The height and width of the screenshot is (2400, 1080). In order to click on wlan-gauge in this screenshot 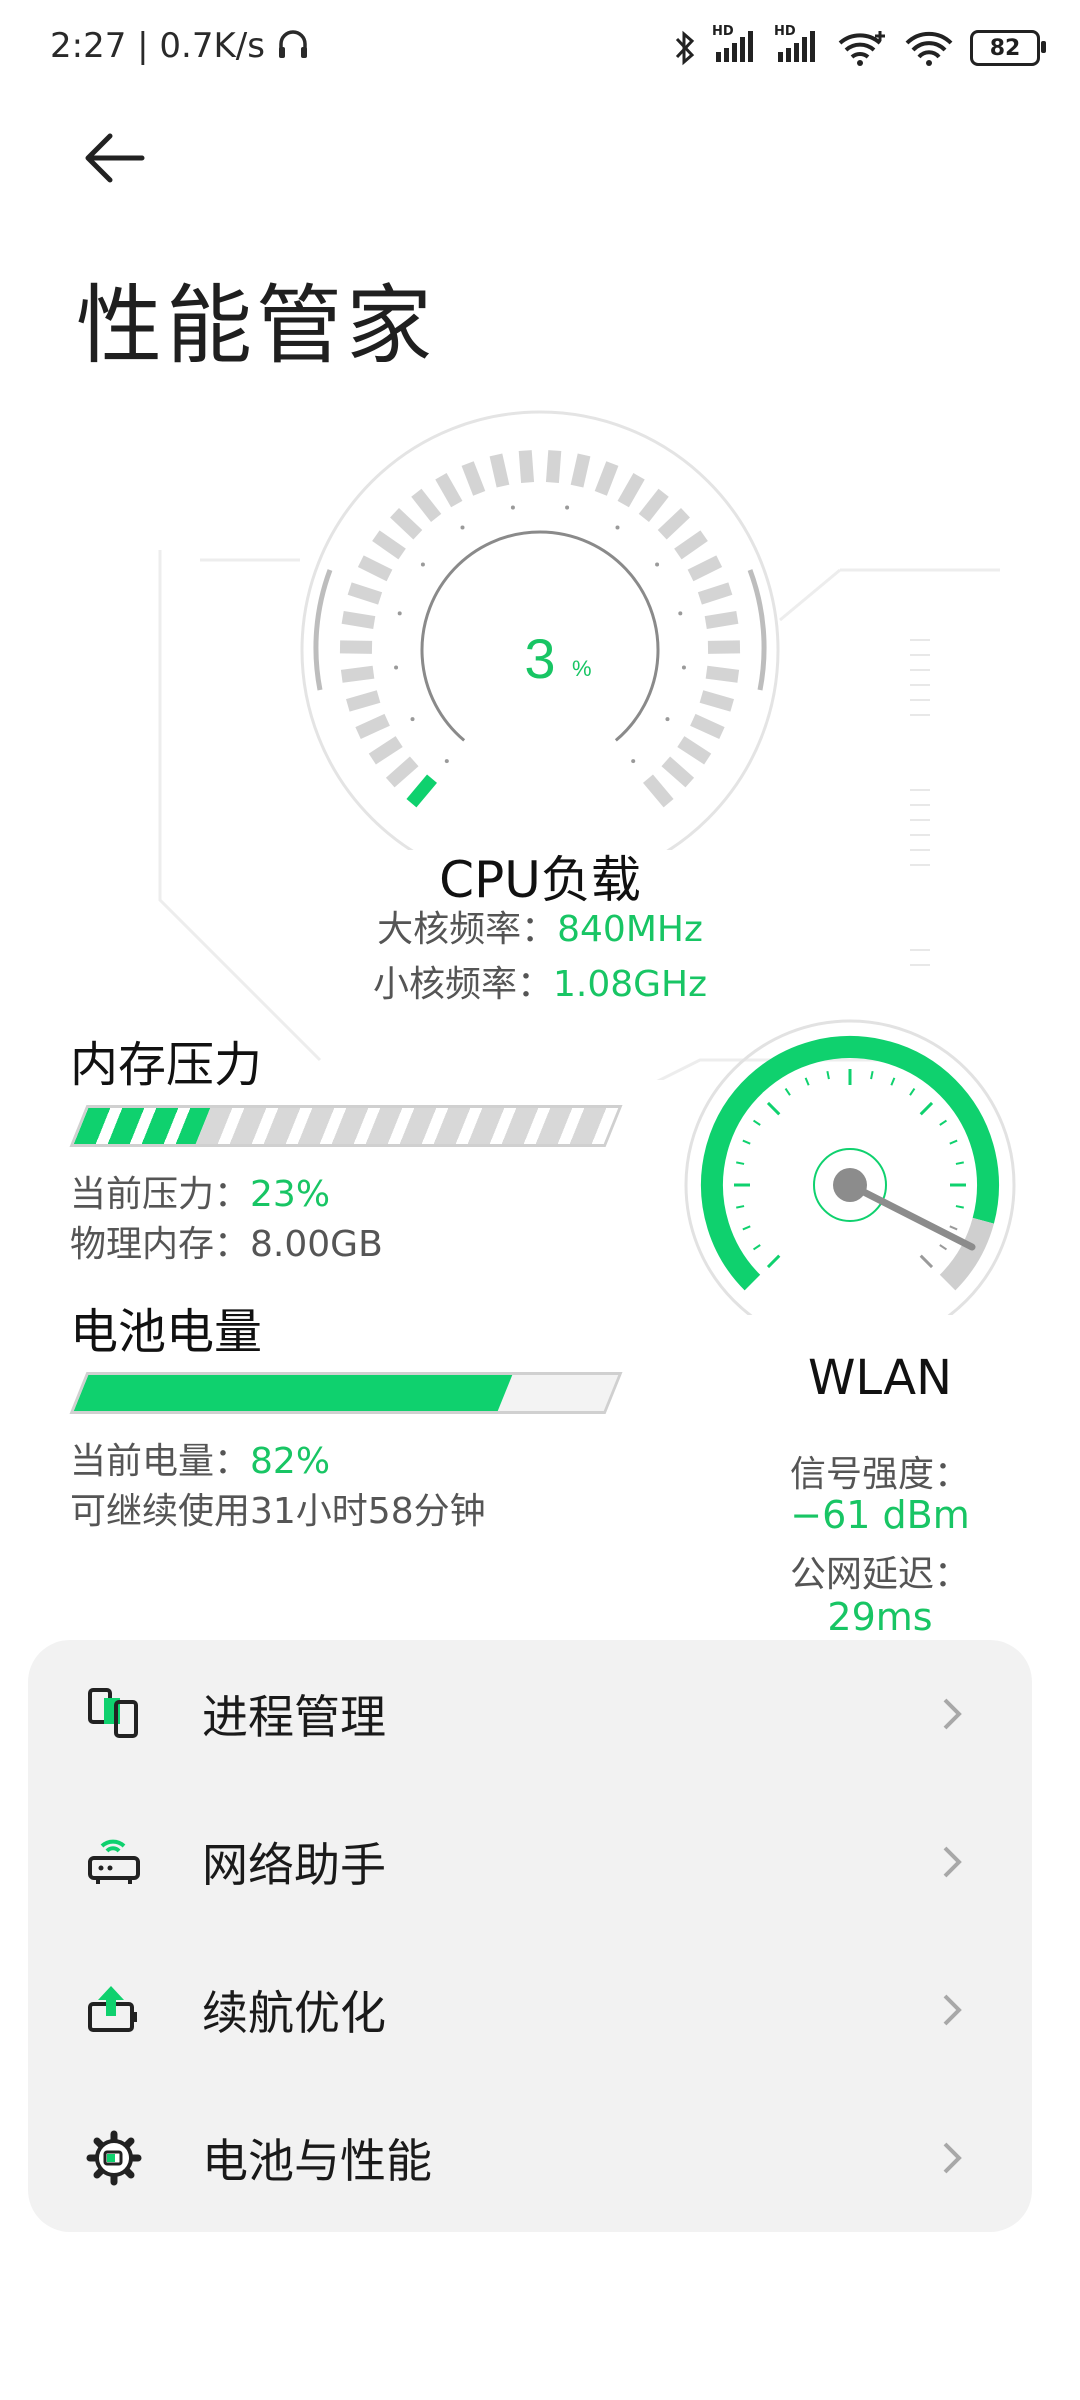, I will do `click(850, 1167)`.